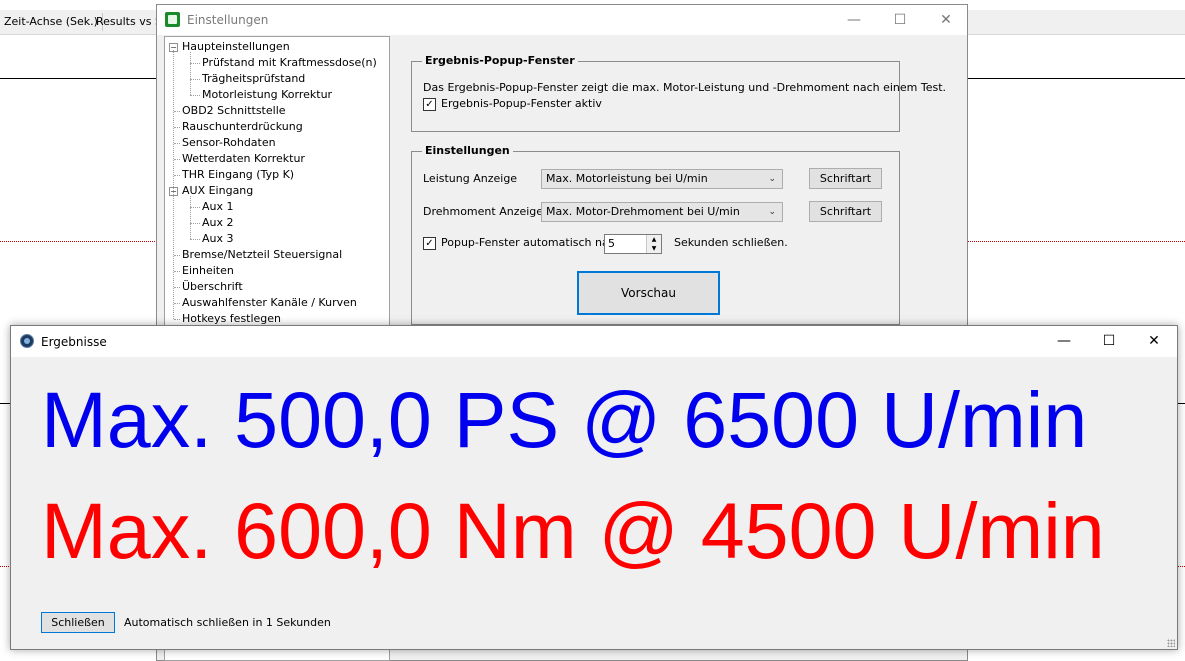 This screenshot has width=1185, height=661. What do you see at coordinates (845, 178) in the screenshot?
I see `power-font-button: Schriftart` at bounding box center [845, 178].